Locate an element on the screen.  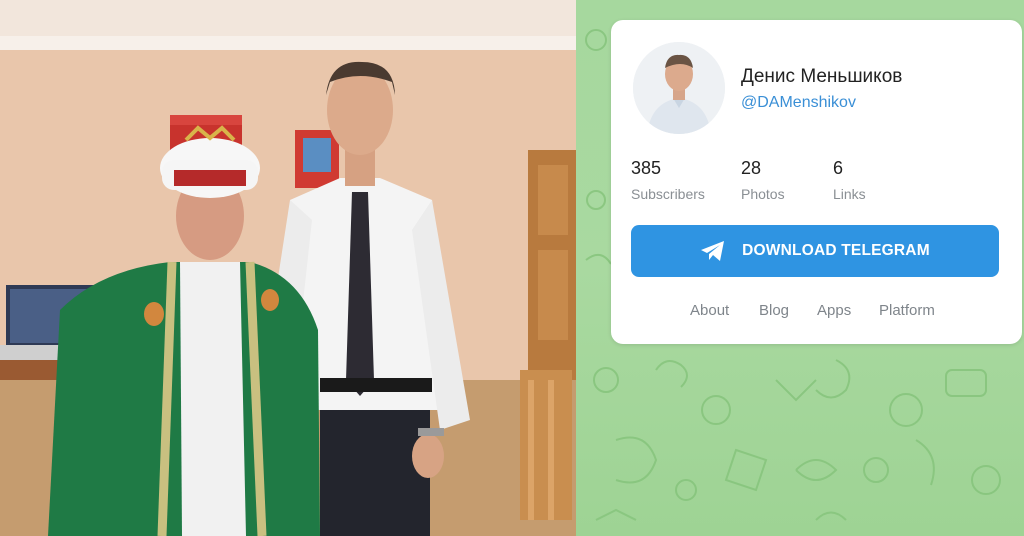
telegram-plane-icon is located at coordinates (713, 251).